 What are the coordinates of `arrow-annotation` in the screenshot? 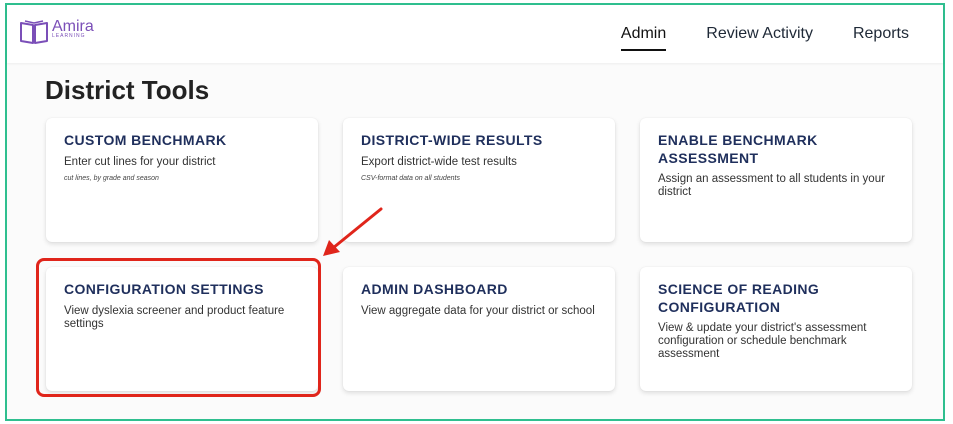 It's located at (353, 231).